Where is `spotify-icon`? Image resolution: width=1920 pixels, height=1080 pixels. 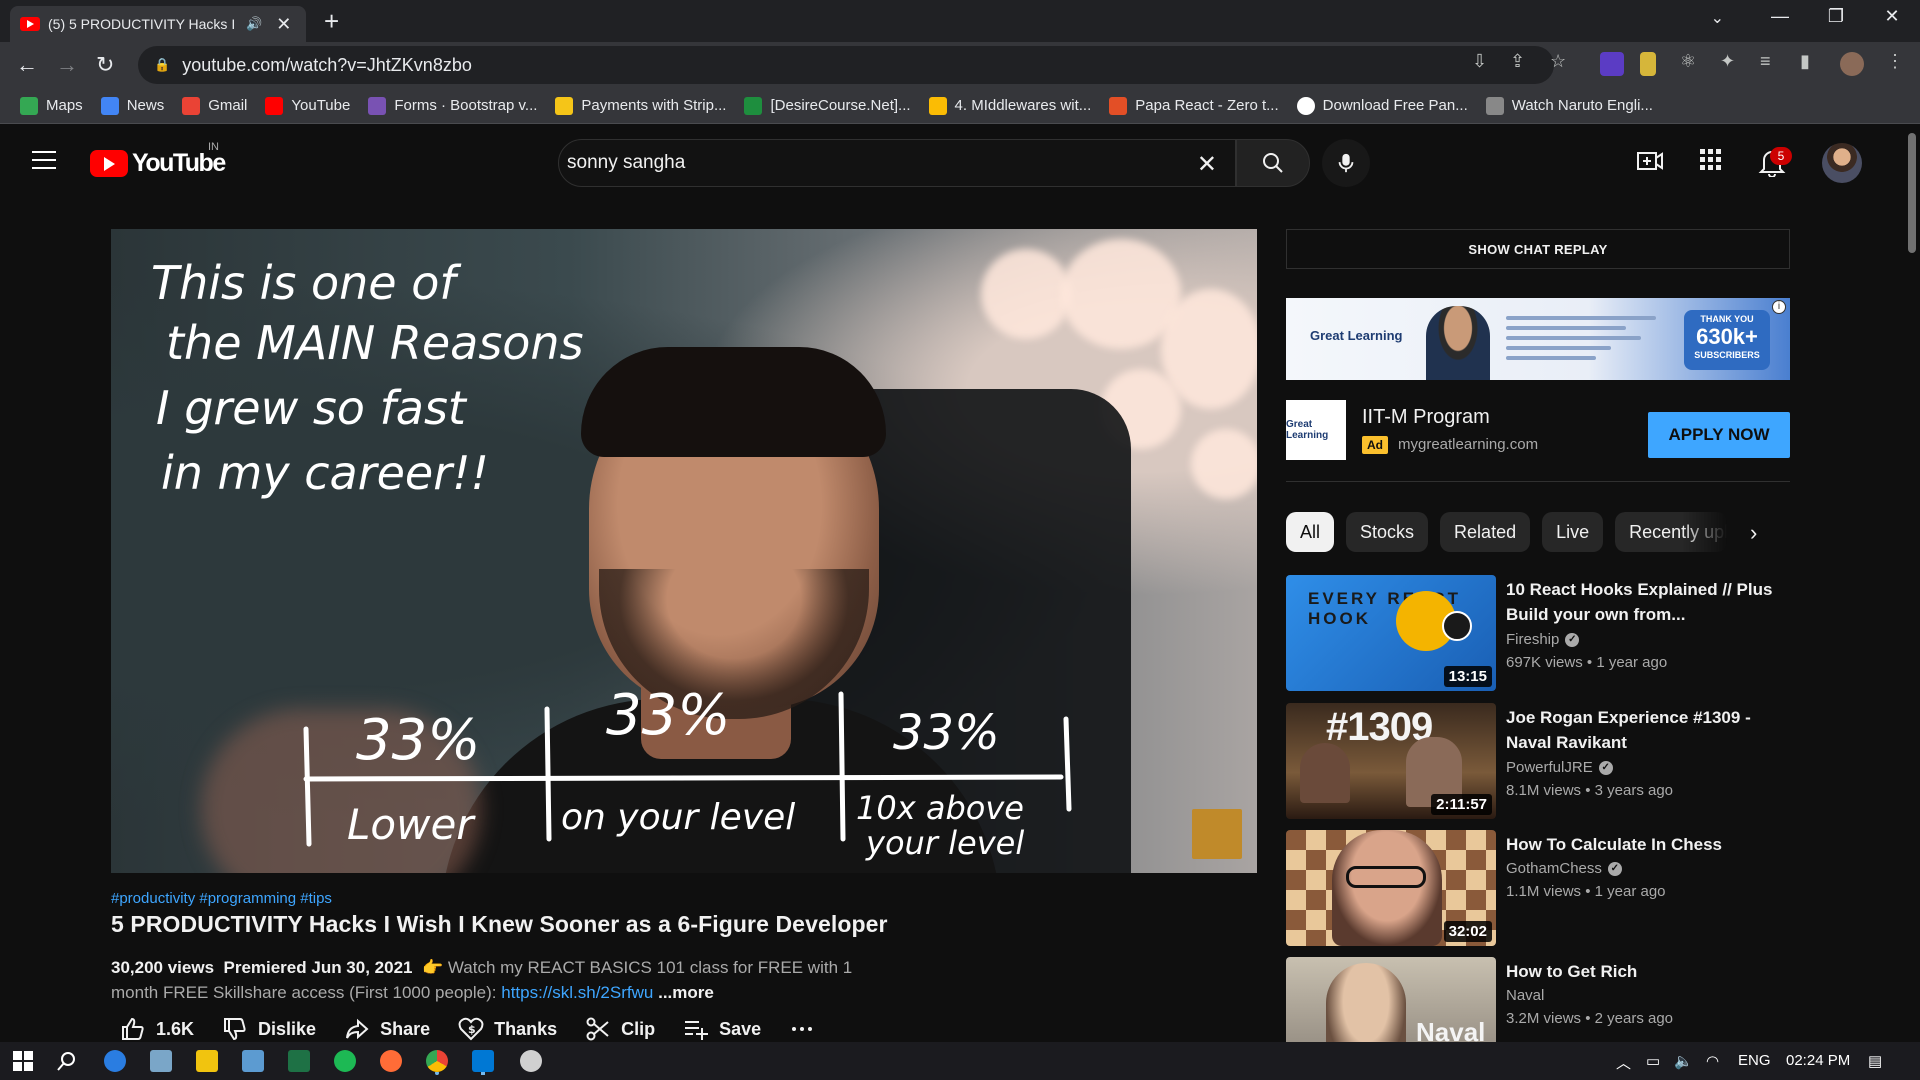 spotify-icon is located at coordinates (345, 1061).